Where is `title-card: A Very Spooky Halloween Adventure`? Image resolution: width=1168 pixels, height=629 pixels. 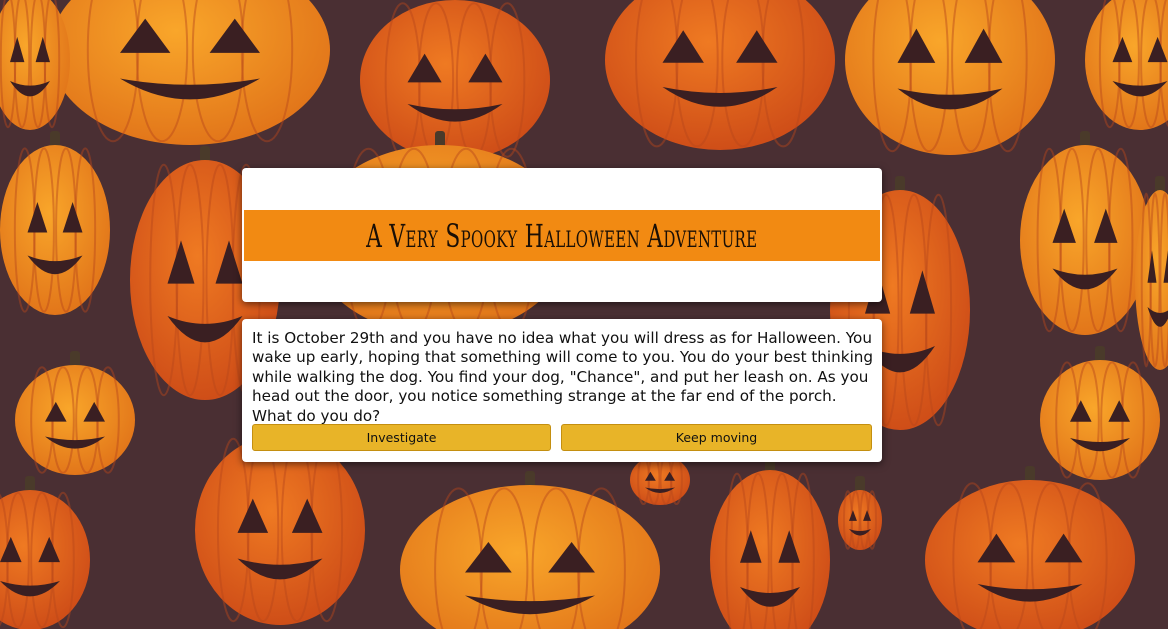
title-card: A Very Spooky Halloween Adventure is located at coordinates (562, 235).